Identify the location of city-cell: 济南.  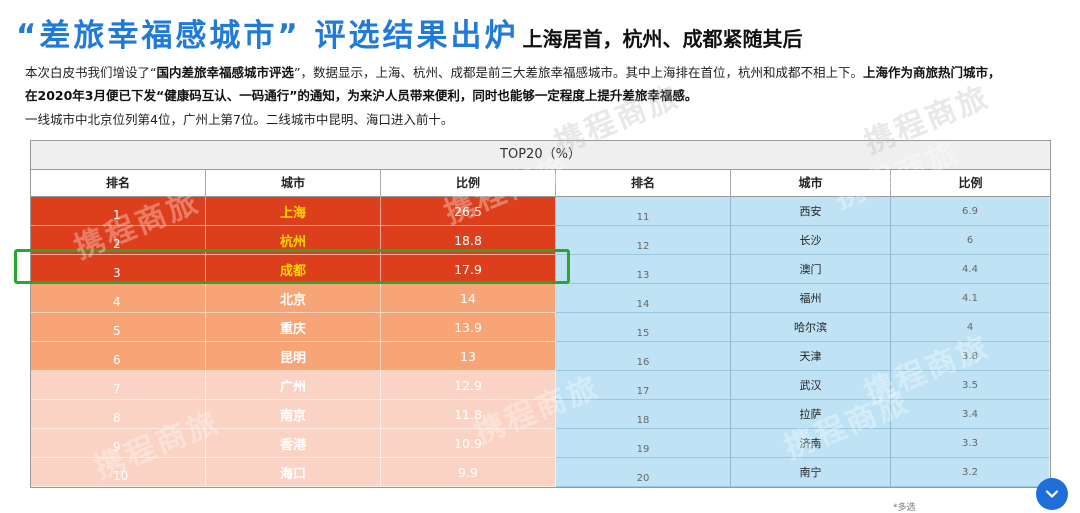
(811, 443).